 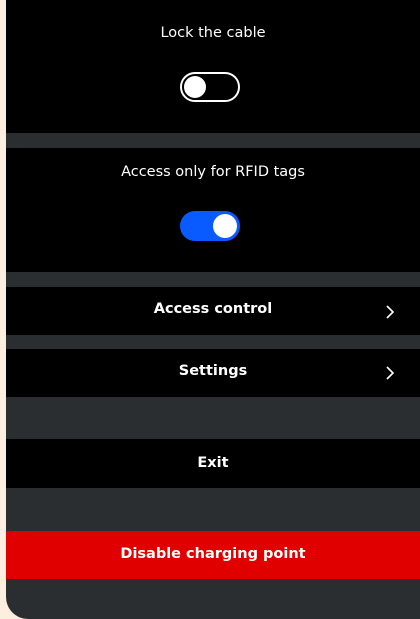 I want to click on settings-label: Settings, so click(x=213, y=371).